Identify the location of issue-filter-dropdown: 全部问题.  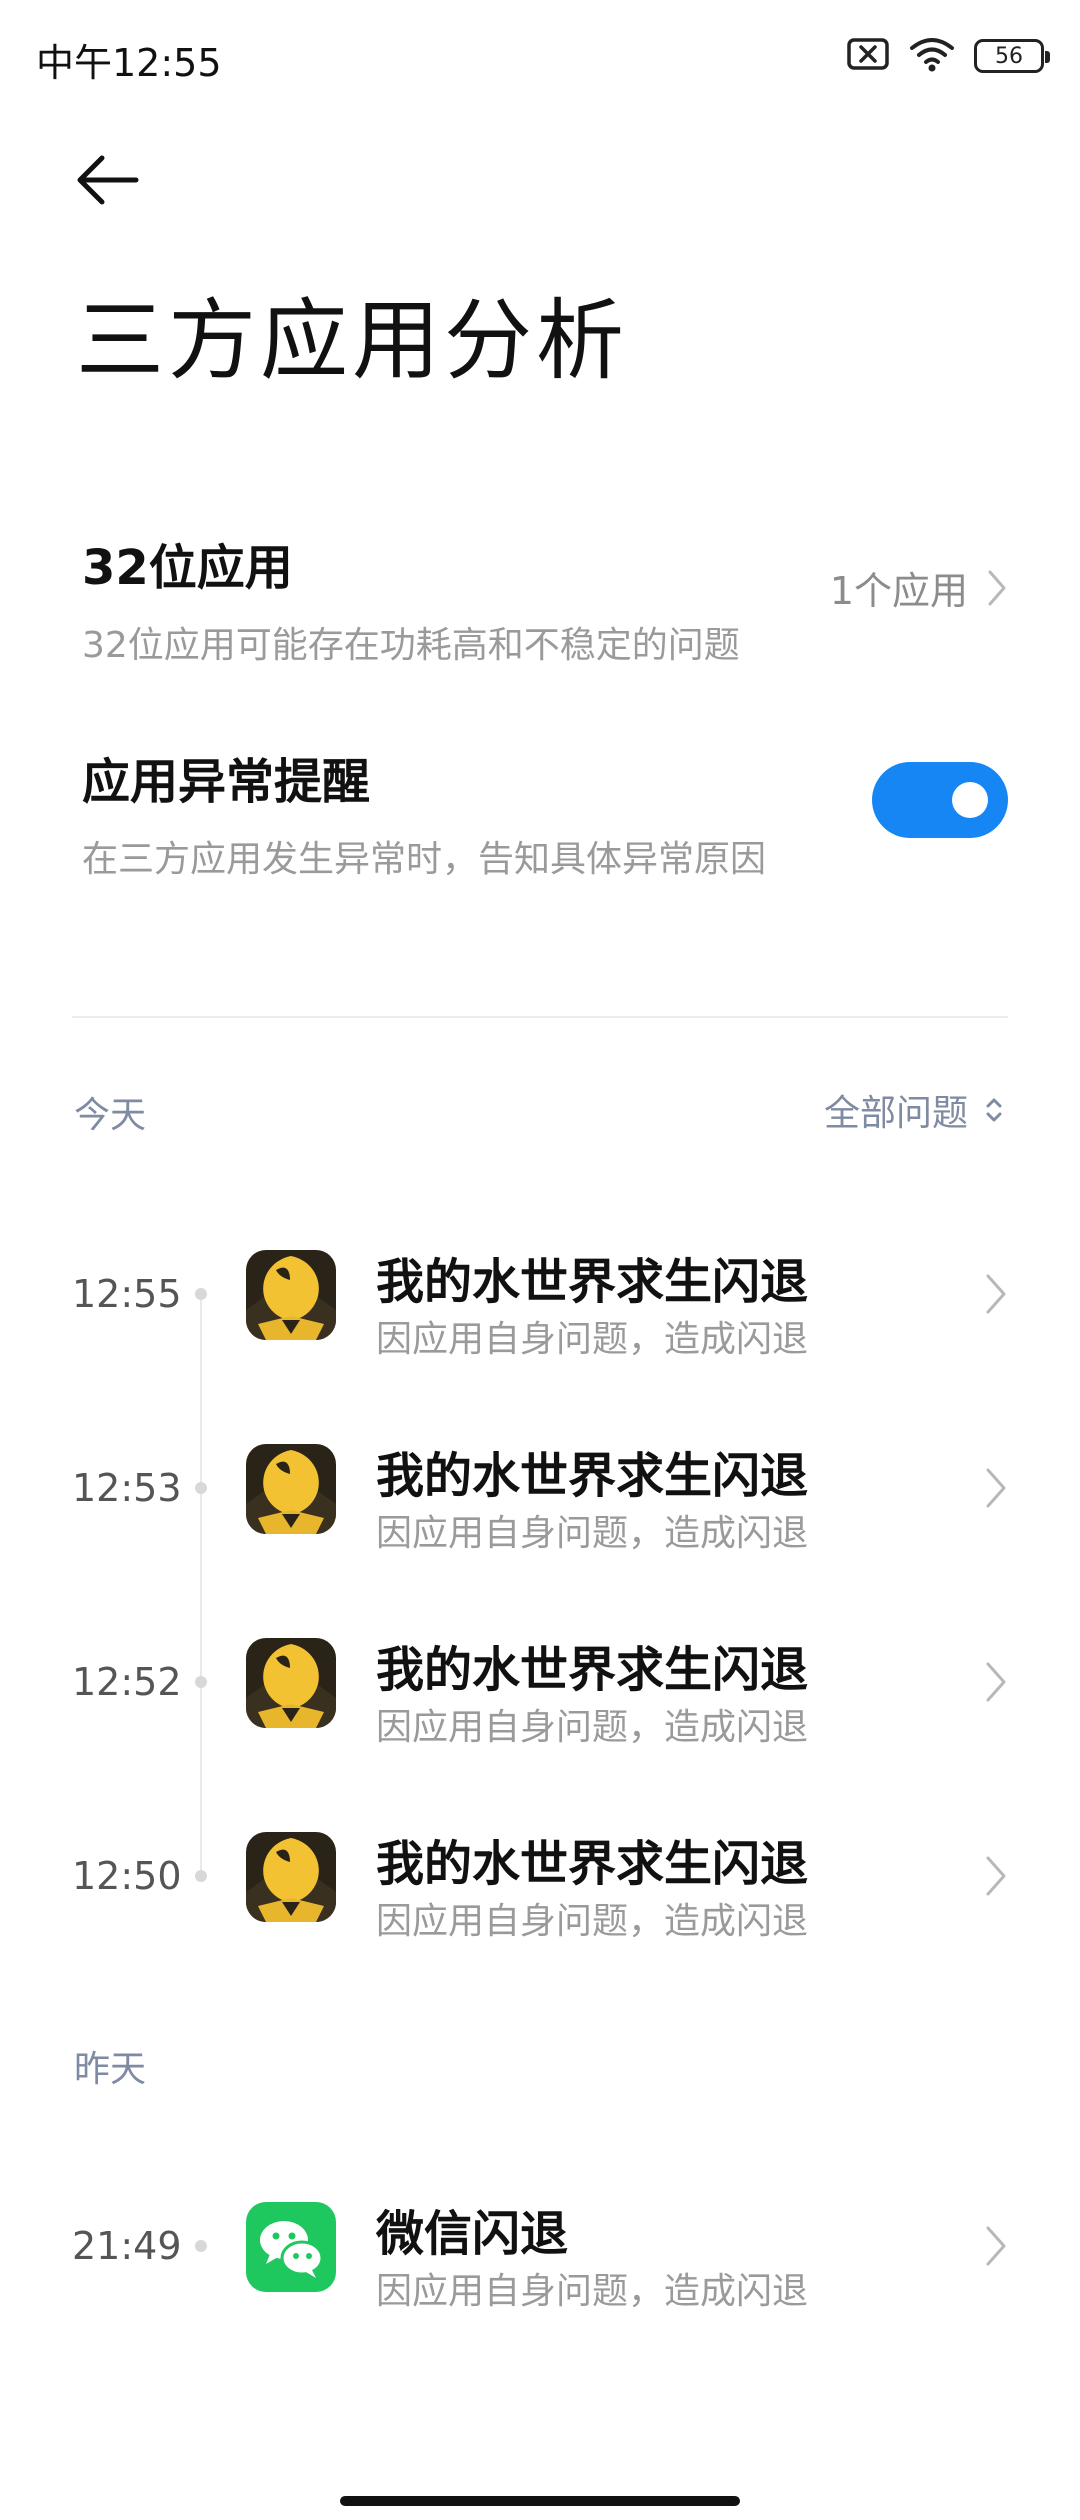
(914, 1110).